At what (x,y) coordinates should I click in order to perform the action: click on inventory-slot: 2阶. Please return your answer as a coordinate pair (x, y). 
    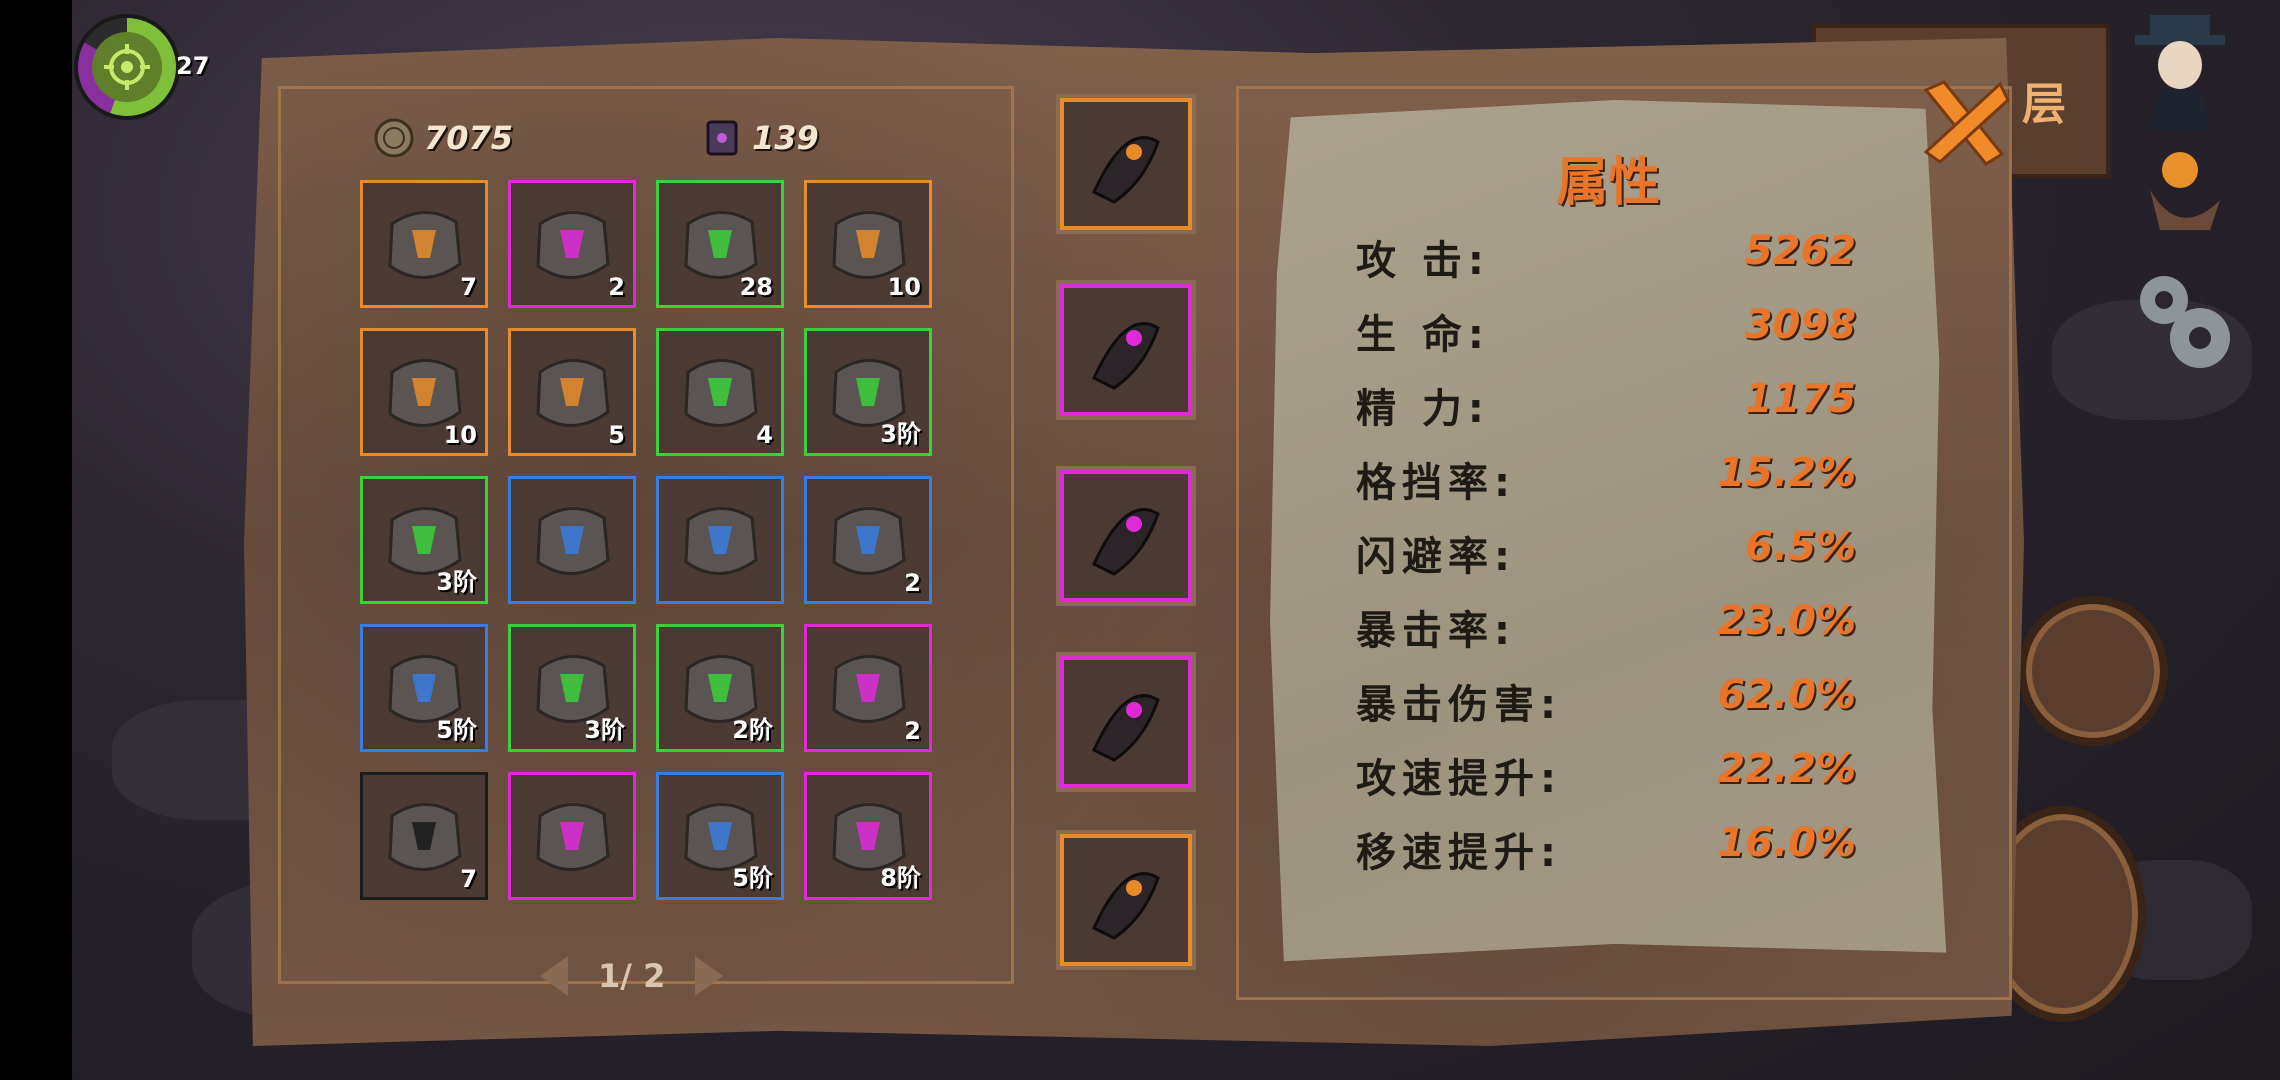
    Looking at the image, I should click on (720, 688).